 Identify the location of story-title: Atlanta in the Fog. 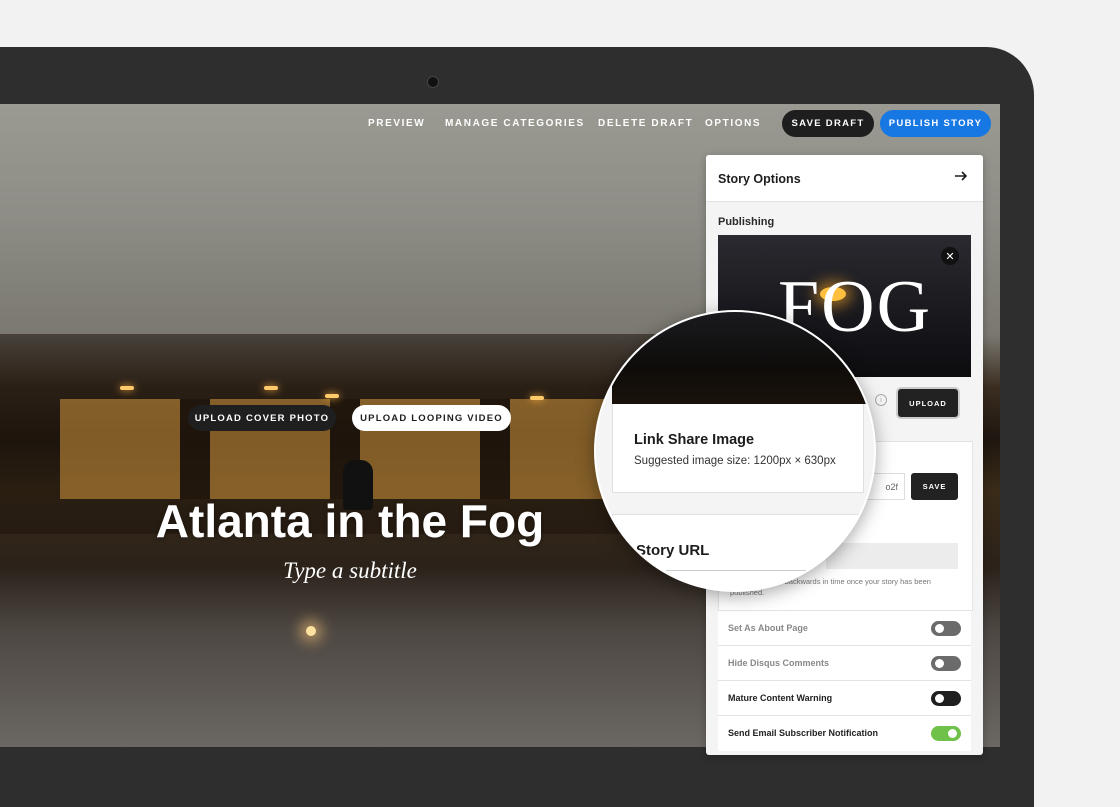
(350, 521).